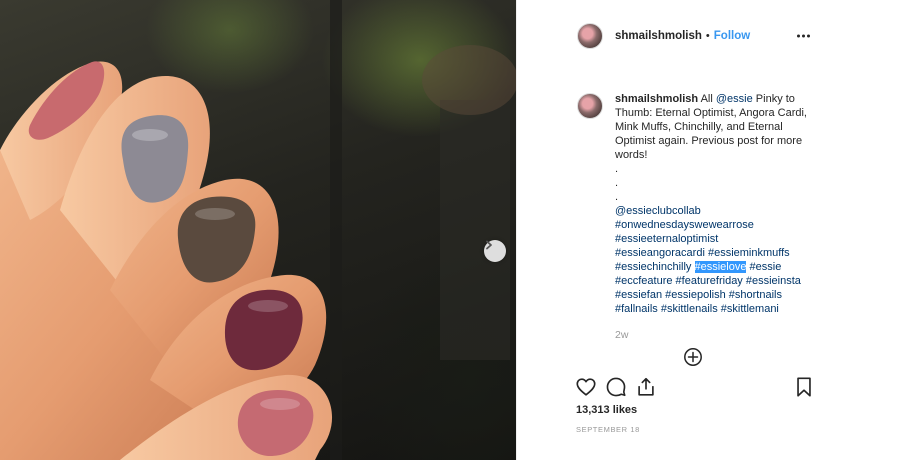 The width and height of the screenshot is (900, 460). I want to click on hashtag-selected: #essielove, so click(720, 267).